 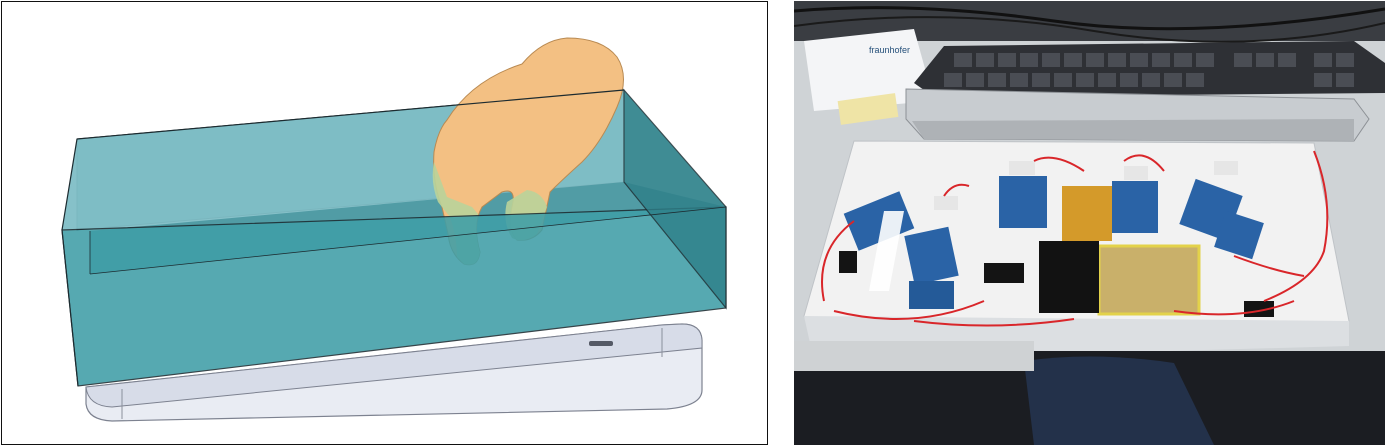 I want to click on proto-board, so click(x=1087, y=213).